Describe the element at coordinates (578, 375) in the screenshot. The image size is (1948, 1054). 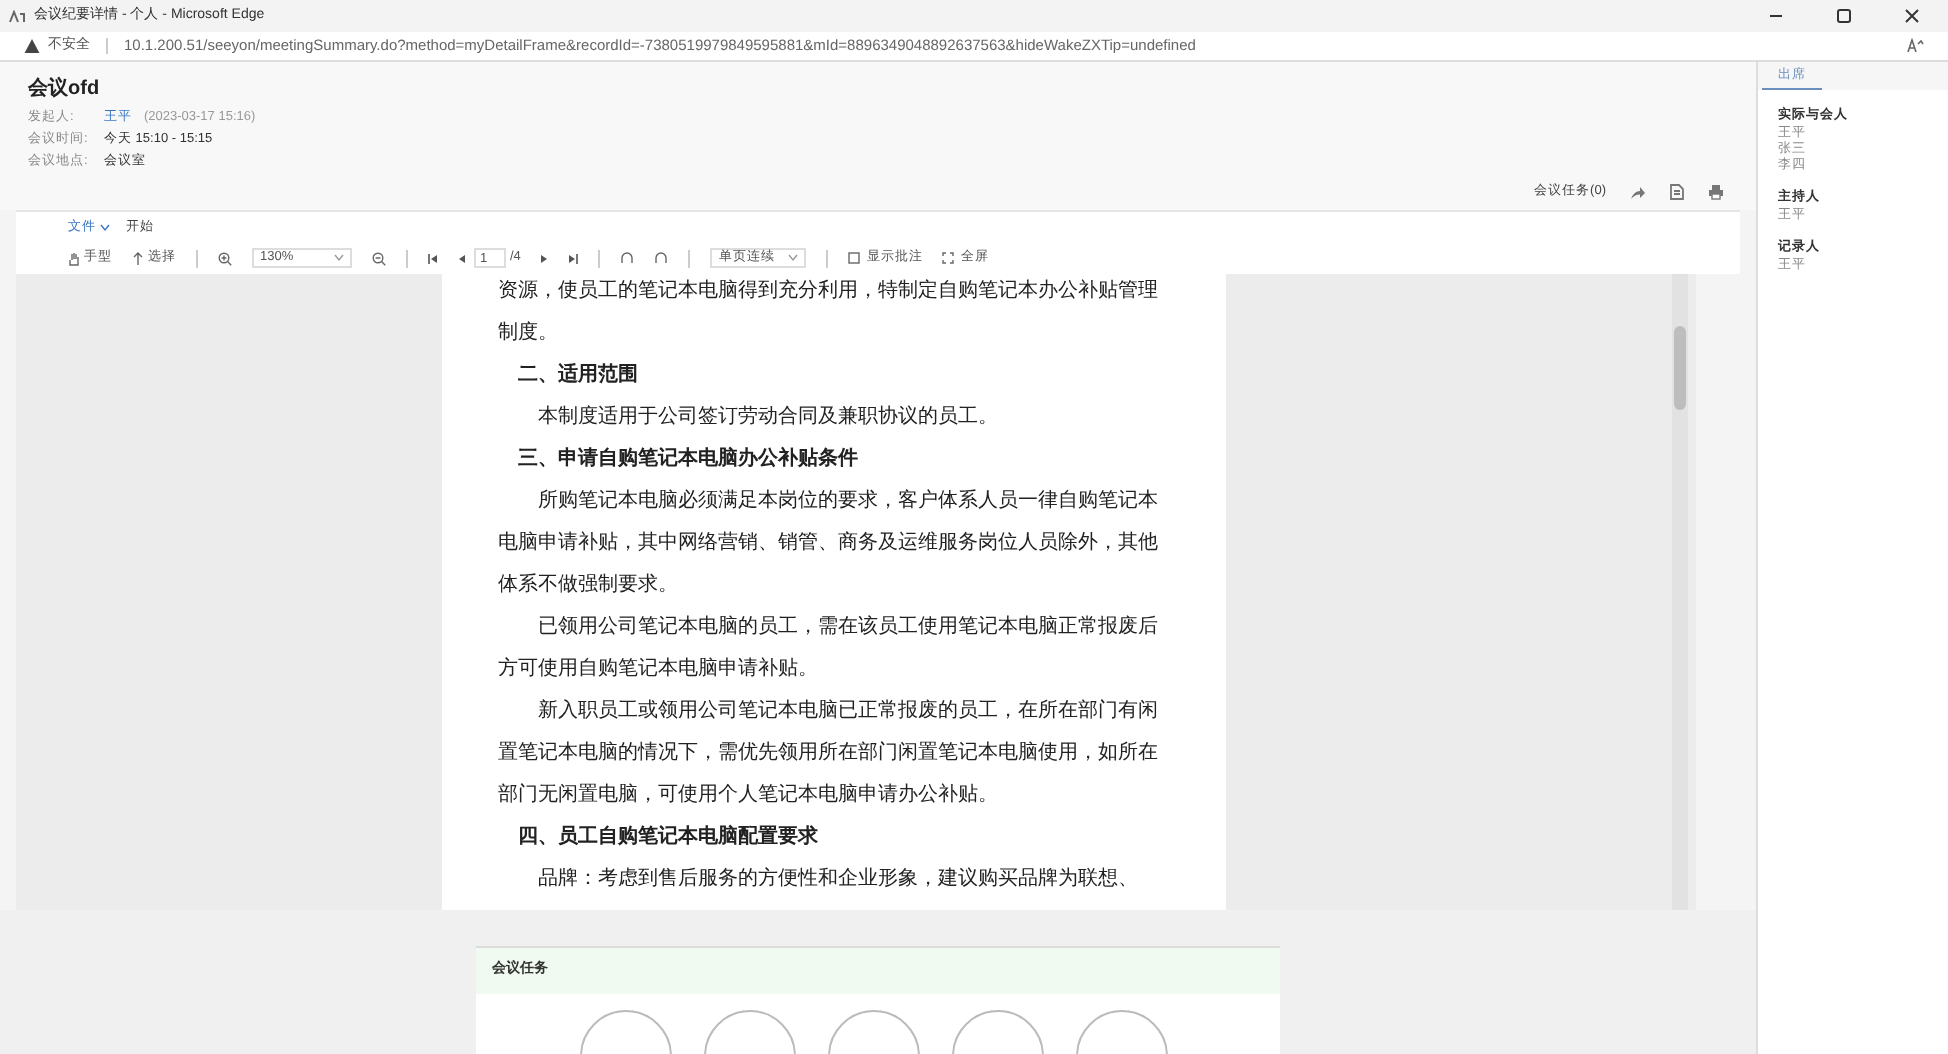
I see `section-heading: 二、适用范围` at that location.